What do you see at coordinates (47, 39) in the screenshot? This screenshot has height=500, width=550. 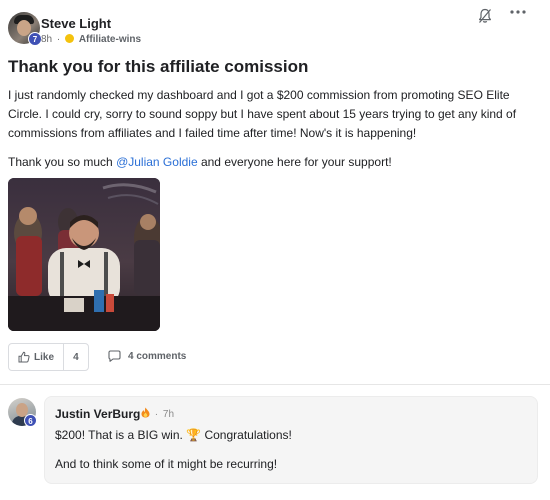 I see `post-time: 8h` at bounding box center [47, 39].